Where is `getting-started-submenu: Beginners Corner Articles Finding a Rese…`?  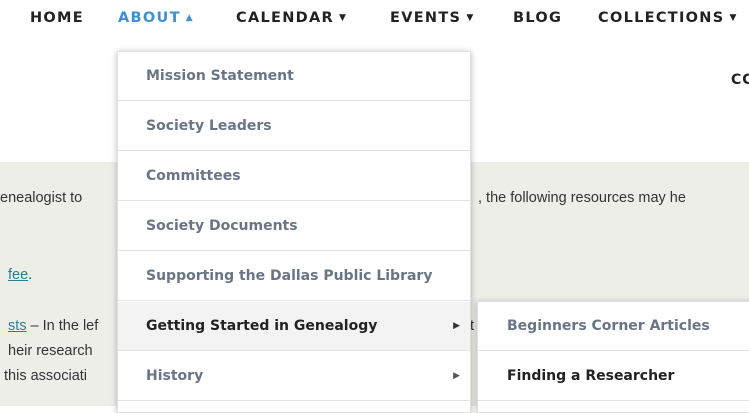
getting-started-submenu: Beginners Corner Articles Finding a Rese… is located at coordinates (613, 357).